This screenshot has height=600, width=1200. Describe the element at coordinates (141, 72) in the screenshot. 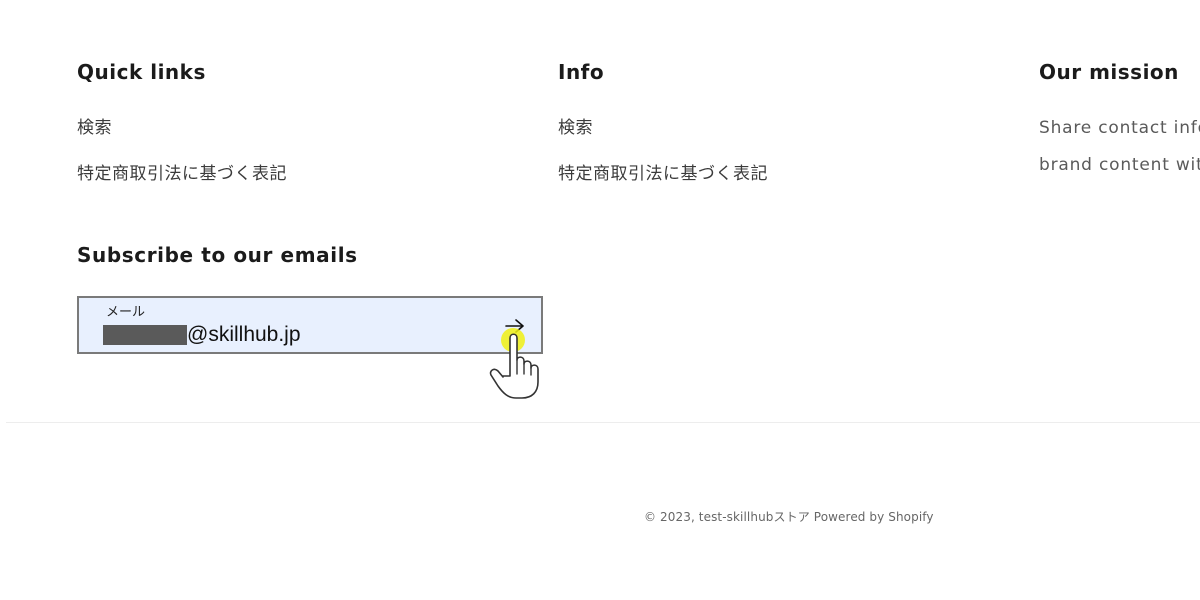

I see `quick-links-heading: Quick links` at that location.